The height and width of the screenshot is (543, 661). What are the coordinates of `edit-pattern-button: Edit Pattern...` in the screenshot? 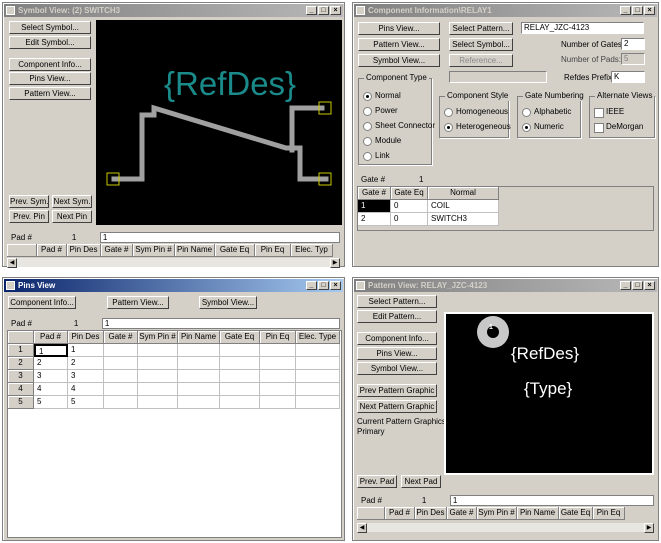 It's located at (397, 316).